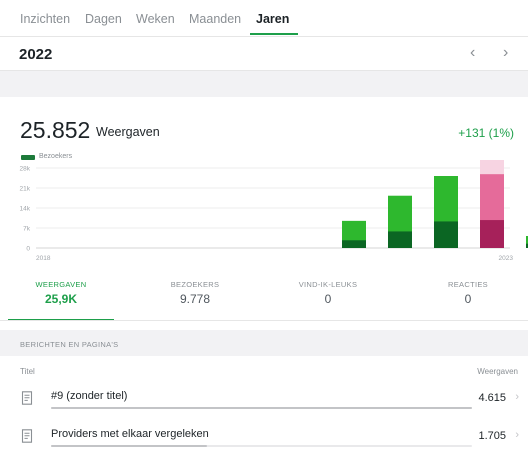 Image resolution: width=528 pixels, height=453 pixels. Describe the element at coordinates (264, 54) in the screenshot. I see `period-selector: 2022 ‹ ›` at that location.